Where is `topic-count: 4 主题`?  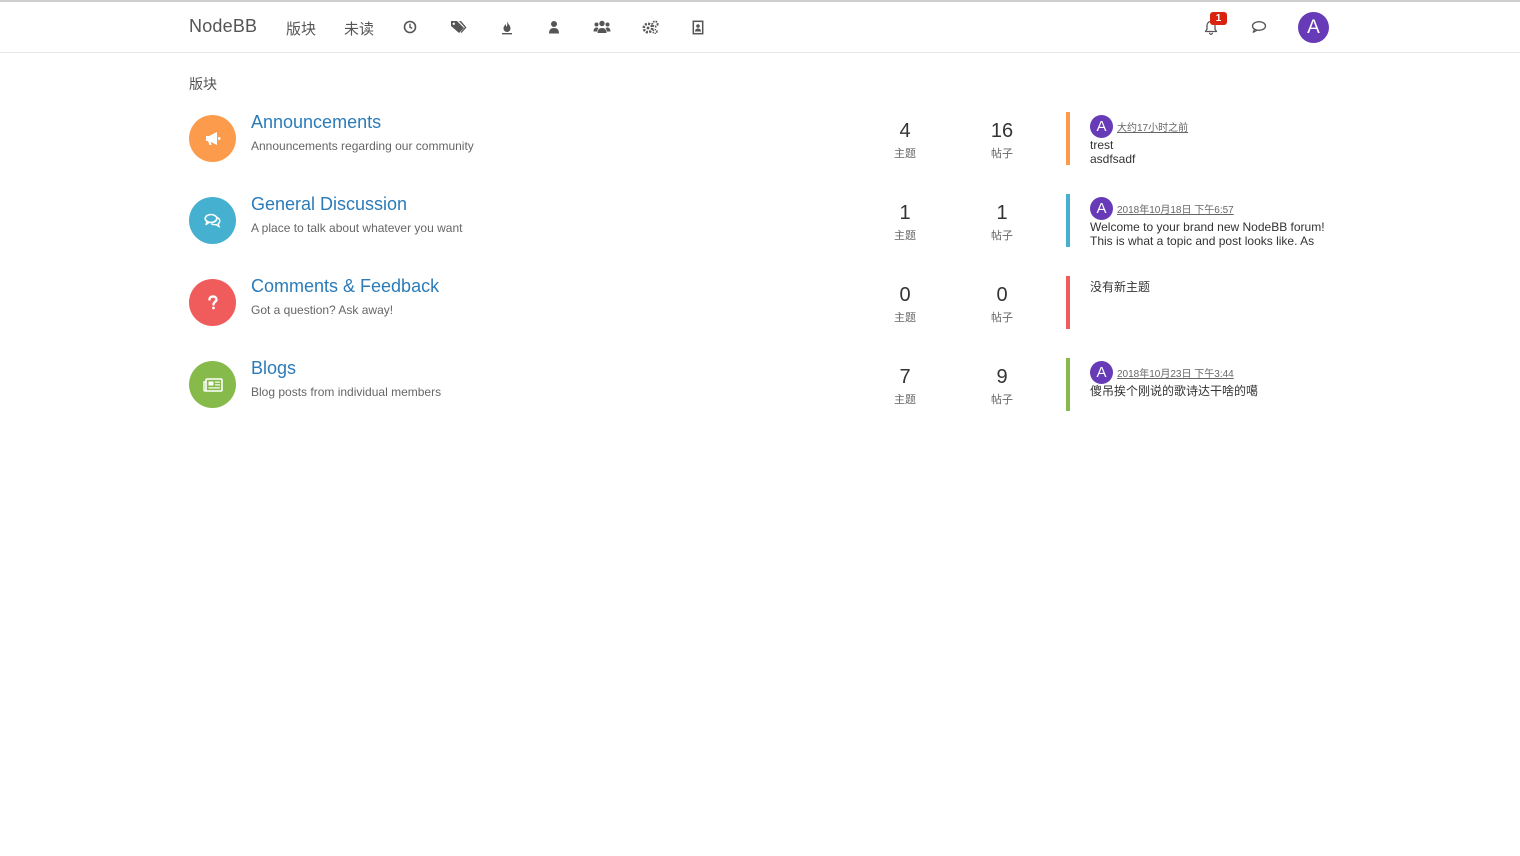
topic-count: 4 主题 is located at coordinates (905, 140).